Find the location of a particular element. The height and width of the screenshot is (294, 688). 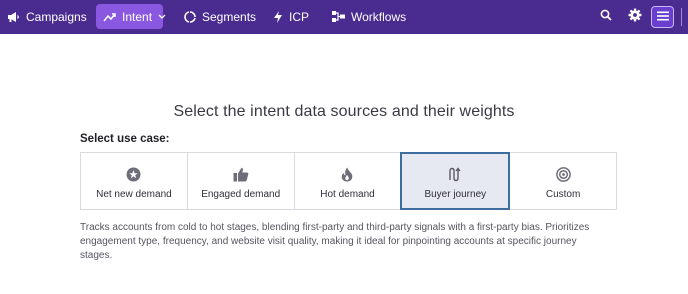

nav-workflows: Workflows is located at coordinates (369, 16).